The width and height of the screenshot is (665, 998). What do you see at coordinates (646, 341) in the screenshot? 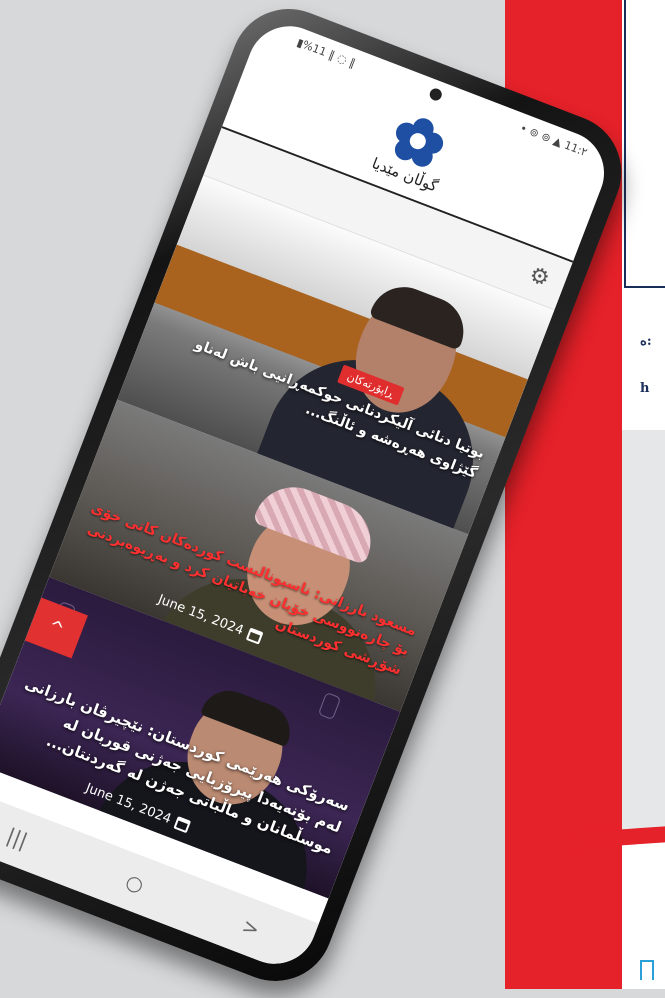
I see `background-text-1: ە:` at bounding box center [646, 341].